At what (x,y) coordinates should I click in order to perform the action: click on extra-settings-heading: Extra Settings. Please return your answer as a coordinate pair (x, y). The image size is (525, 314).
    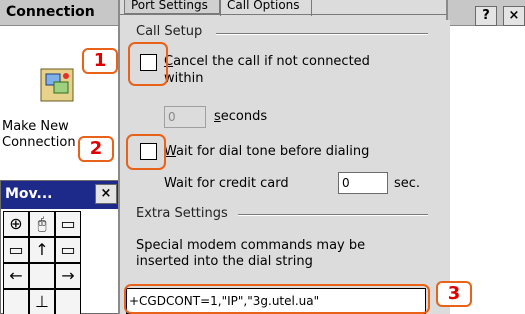
    Looking at the image, I should click on (182, 213).